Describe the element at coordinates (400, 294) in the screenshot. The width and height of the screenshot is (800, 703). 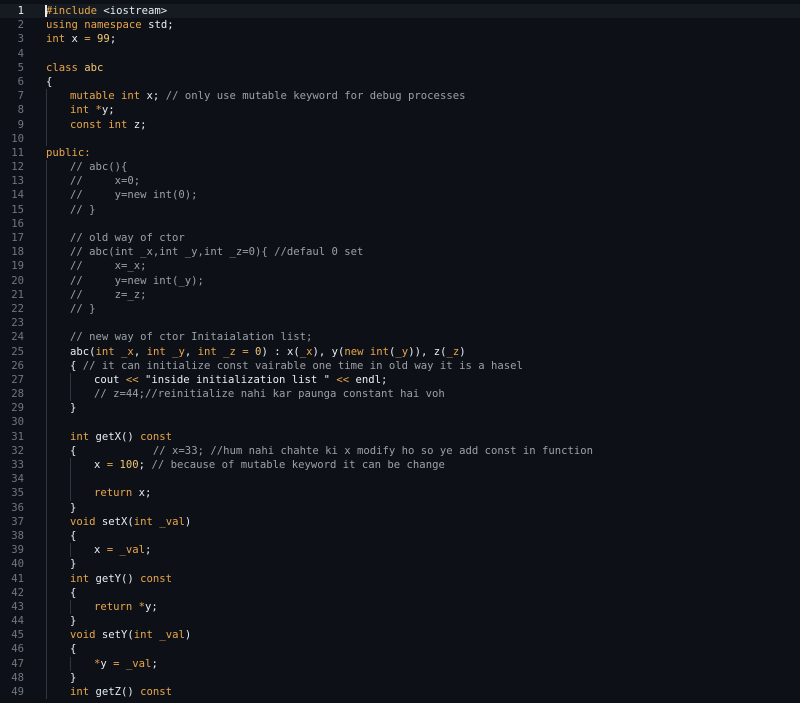
I see `code-line: 21 // z=_z;` at that location.